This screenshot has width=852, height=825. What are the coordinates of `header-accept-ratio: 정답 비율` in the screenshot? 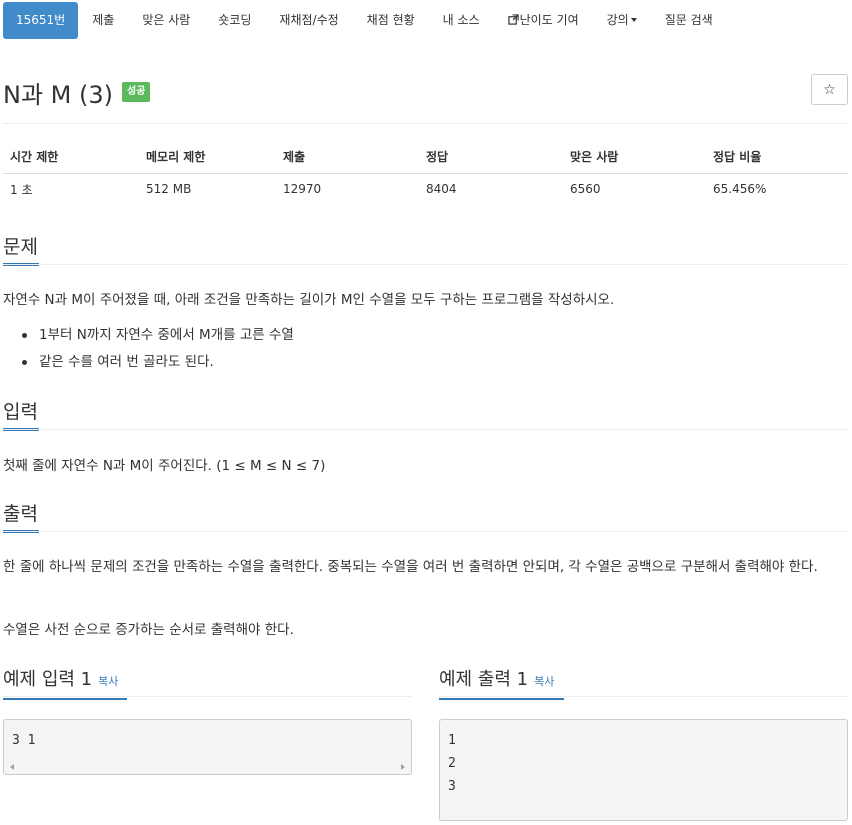 It's located at (777, 157).